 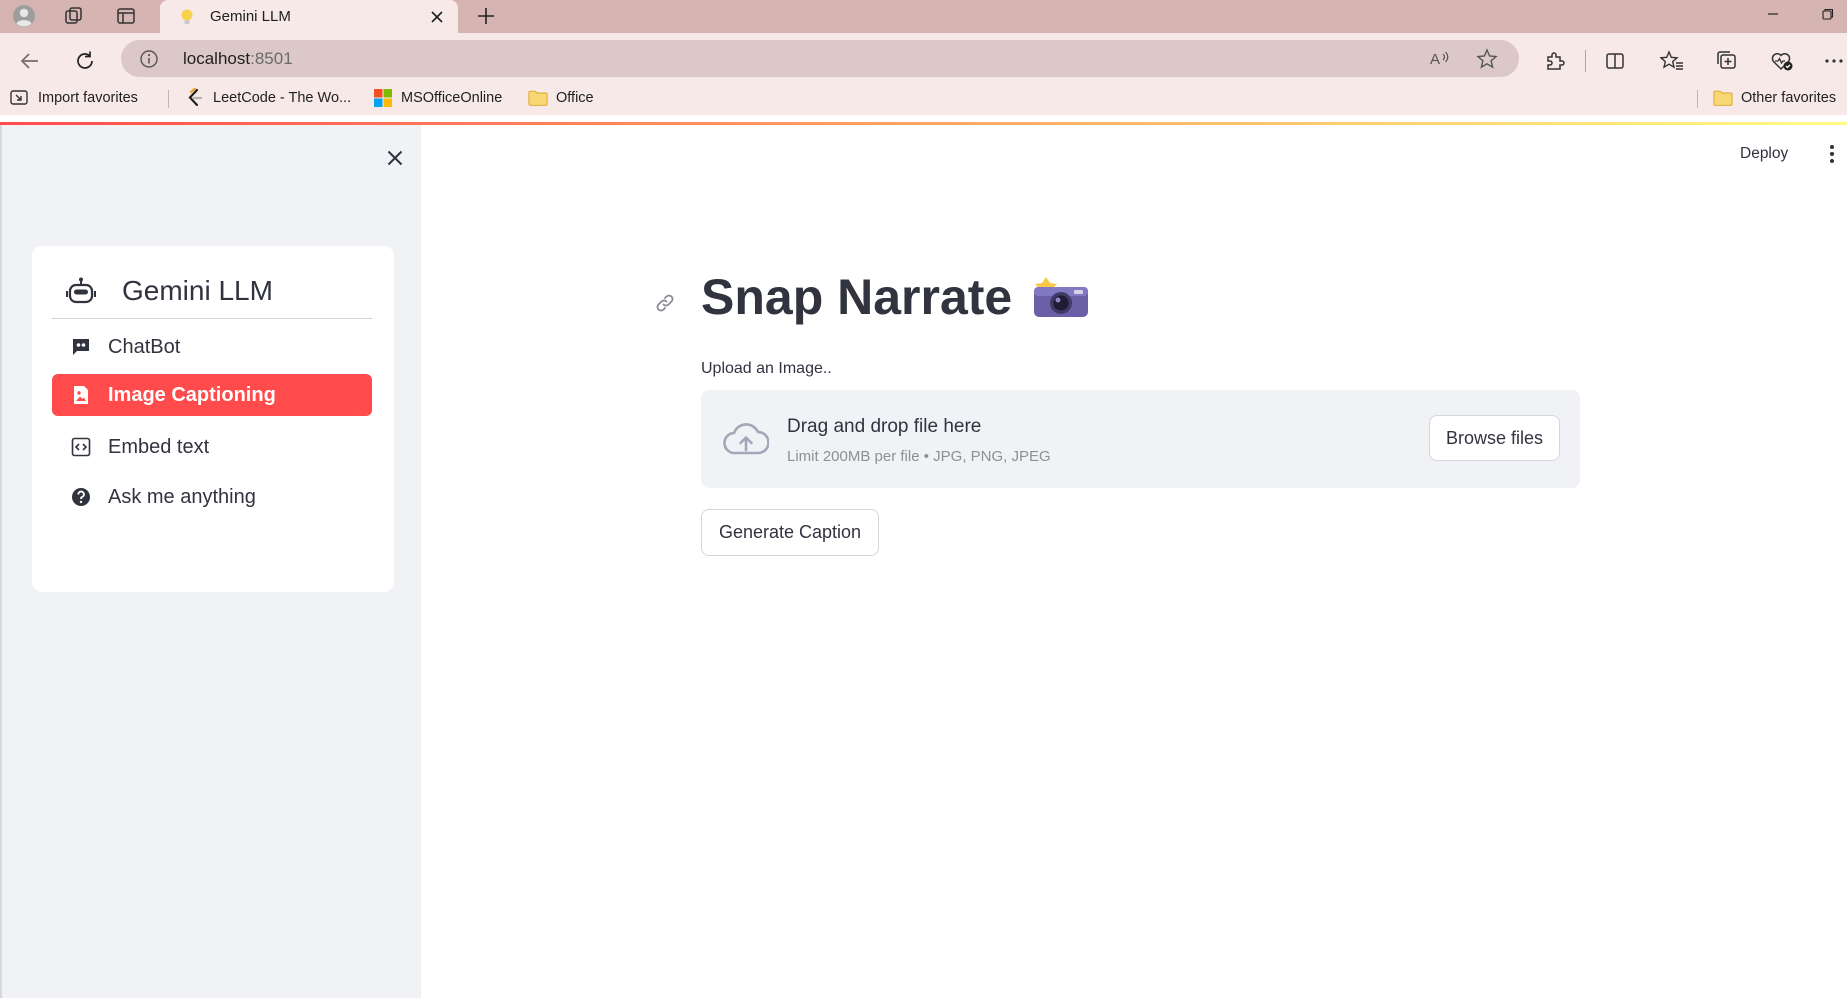 What do you see at coordinates (1435, 59) in the screenshot?
I see `svg-text: A` at bounding box center [1435, 59].